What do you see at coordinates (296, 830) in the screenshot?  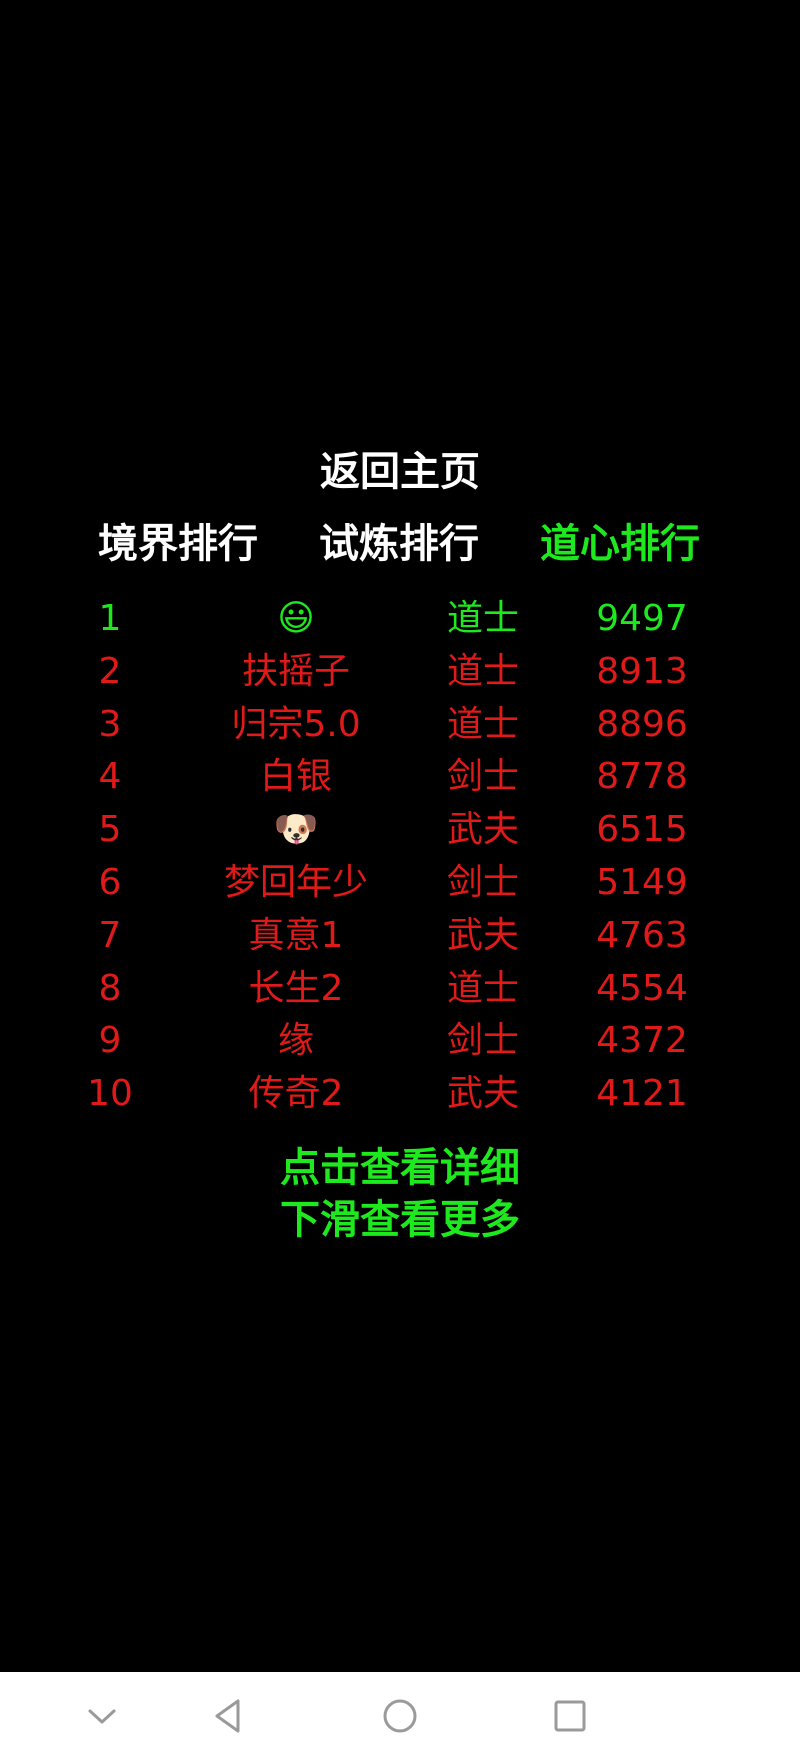 I see `player-name: 🐶` at bounding box center [296, 830].